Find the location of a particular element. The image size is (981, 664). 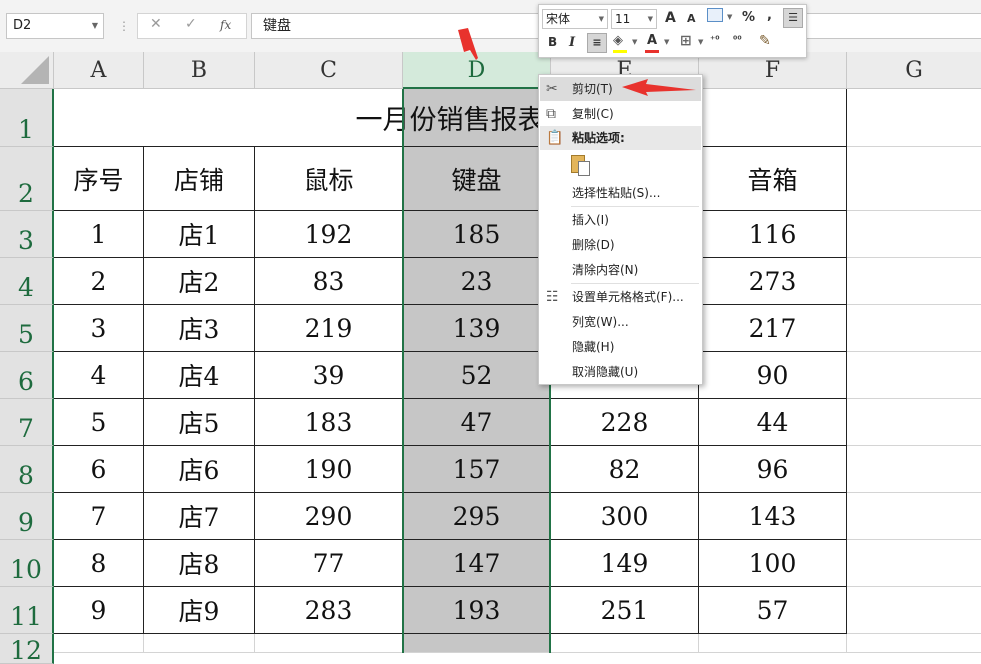

arrow-to-column-d is located at coordinates (468, 44).